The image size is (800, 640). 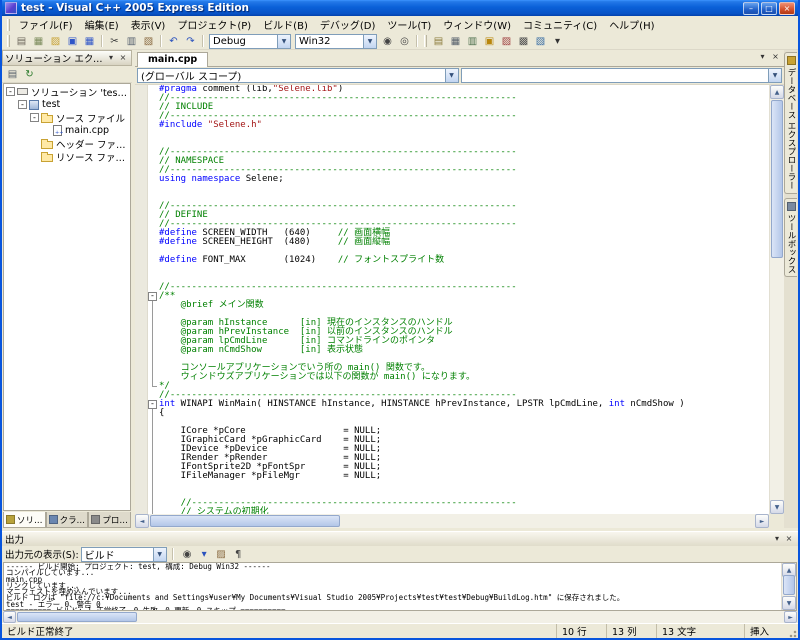 What do you see at coordinates (400, 617) in the screenshot?
I see `output-horizontal-scrollbar: ◄ ►` at bounding box center [400, 617].